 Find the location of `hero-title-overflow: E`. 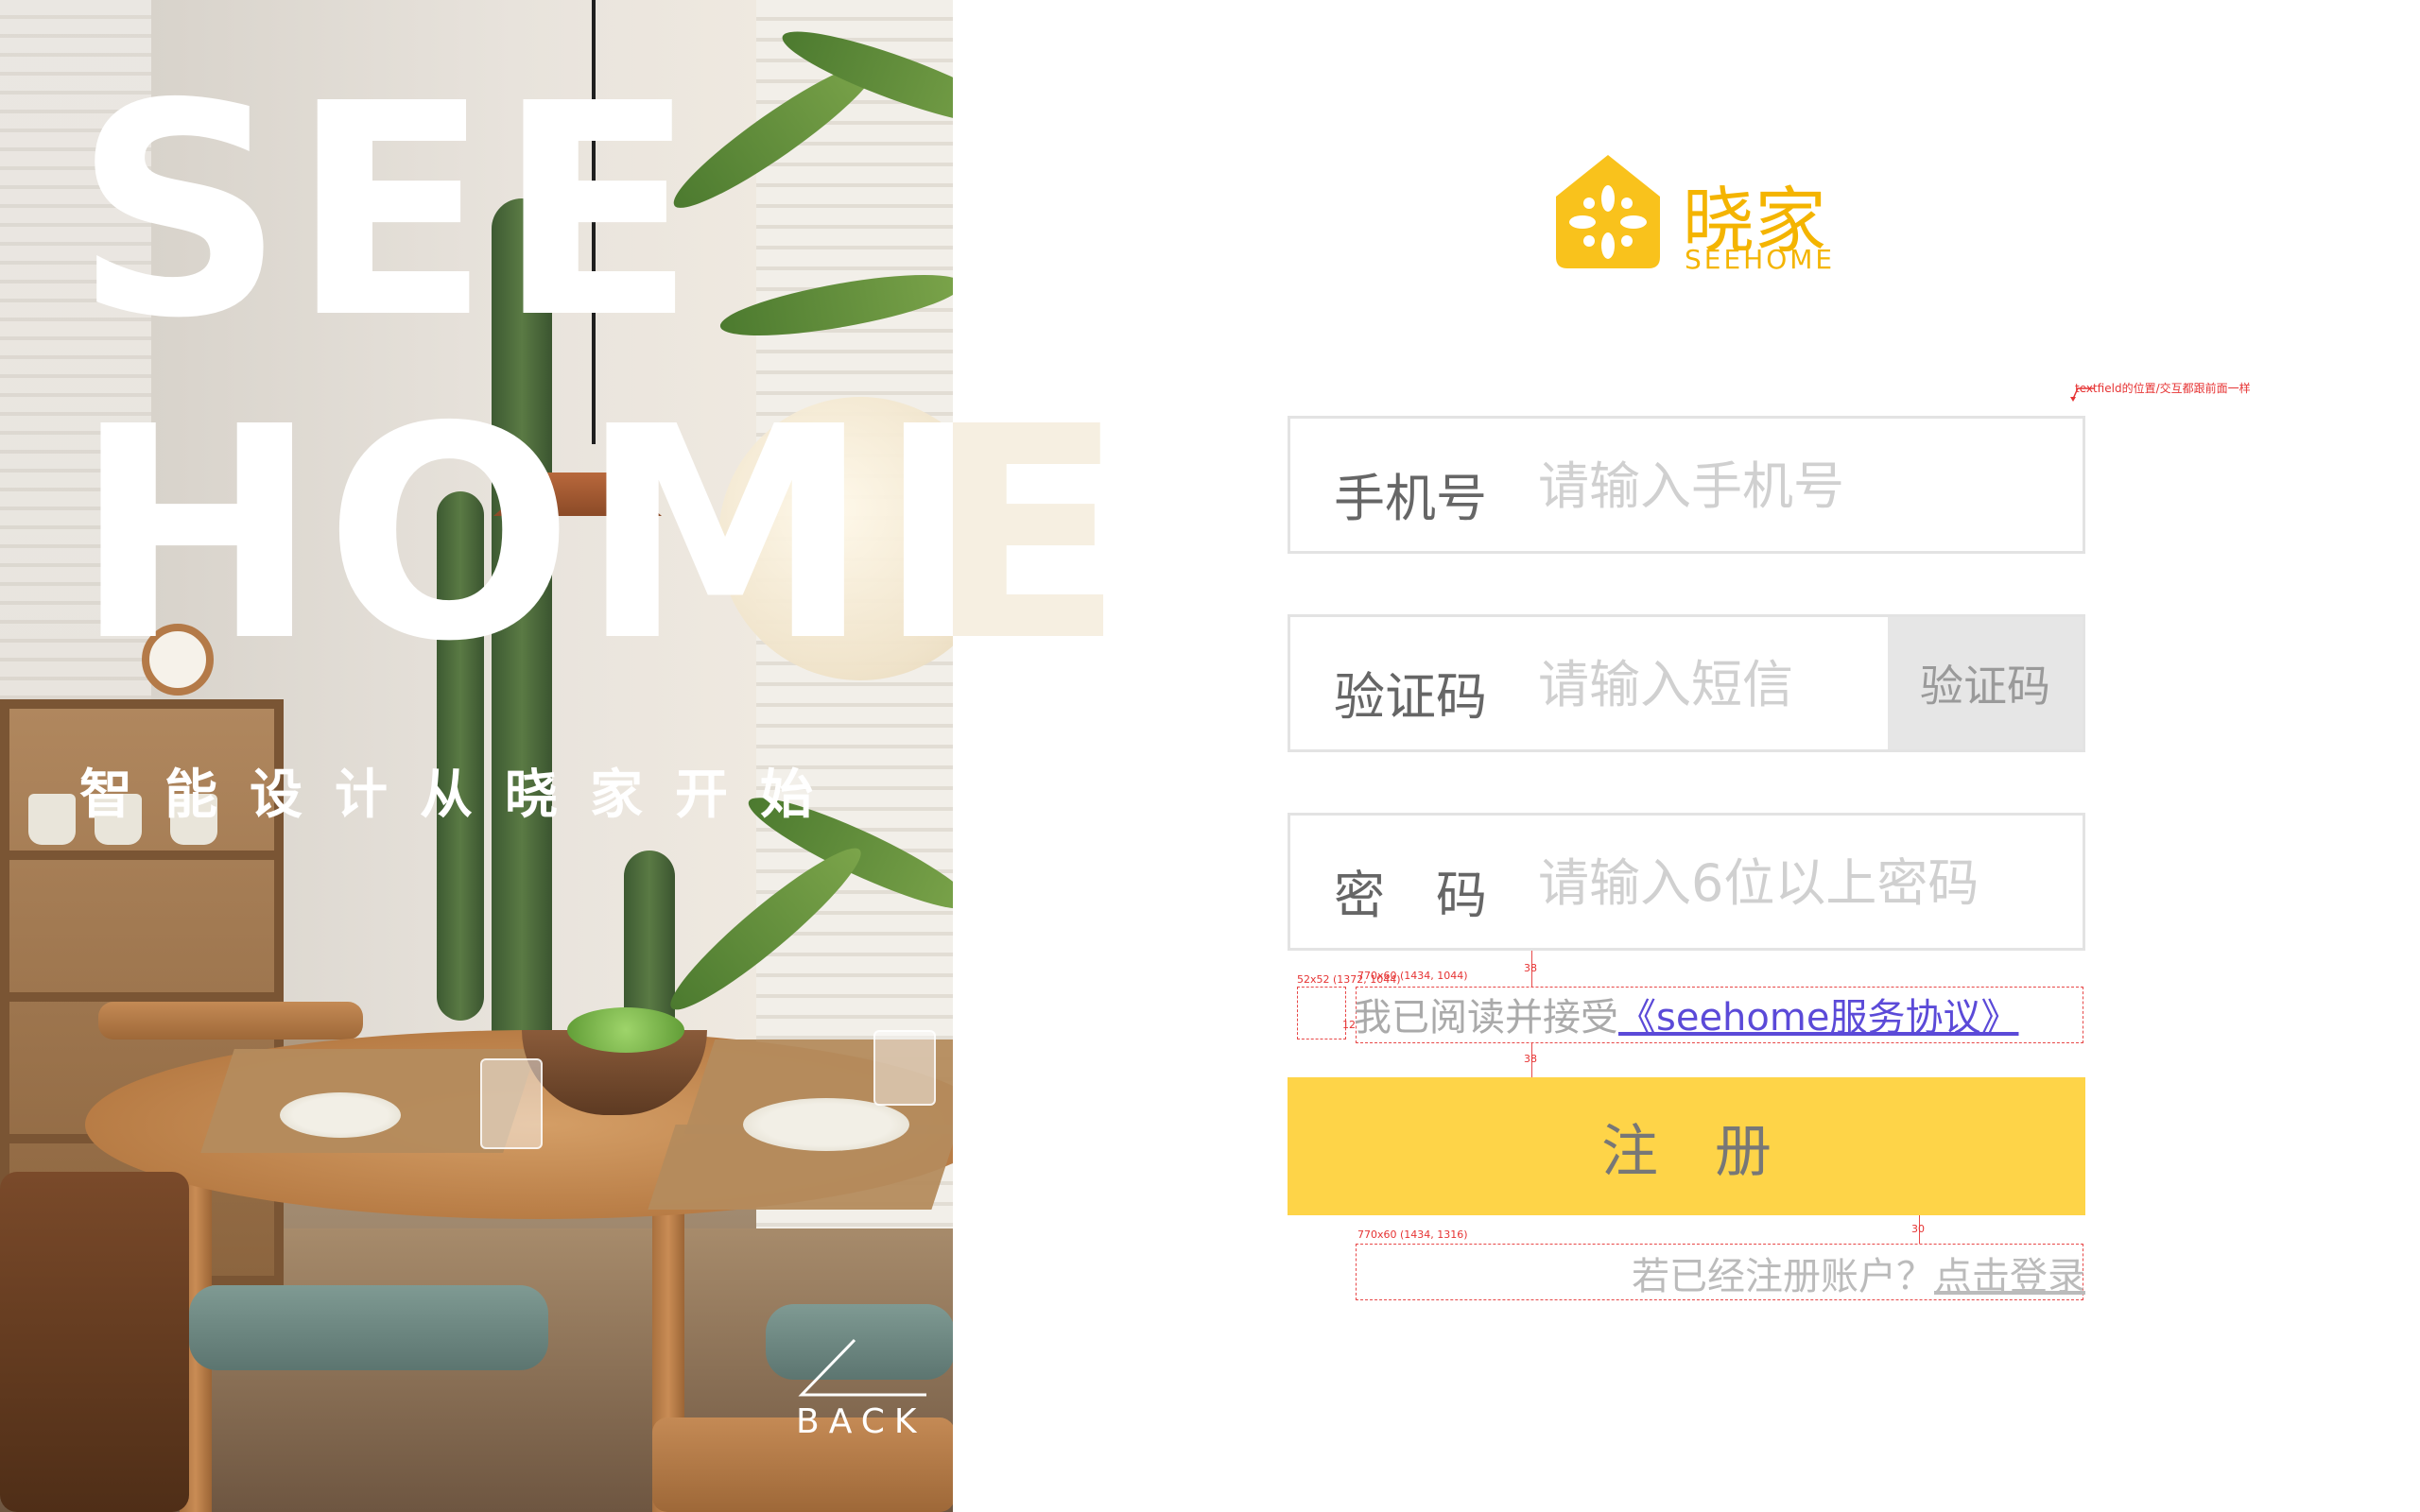

hero-title-overflow: E is located at coordinates (1057, 548).